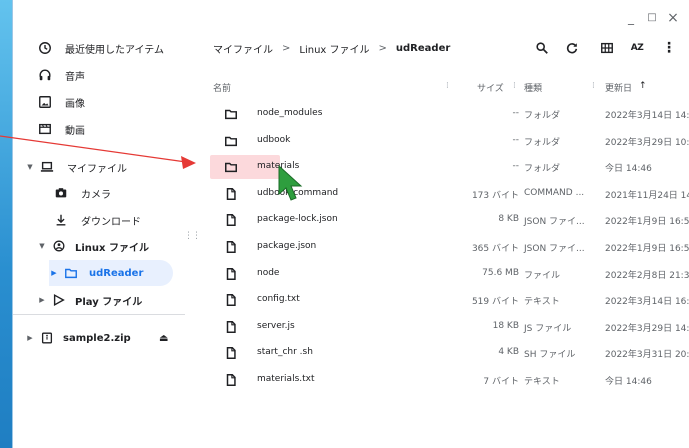 The image size is (689, 448). What do you see at coordinates (643, 86) in the screenshot?
I see `sort-arrow-icon: ↑` at bounding box center [643, 86].